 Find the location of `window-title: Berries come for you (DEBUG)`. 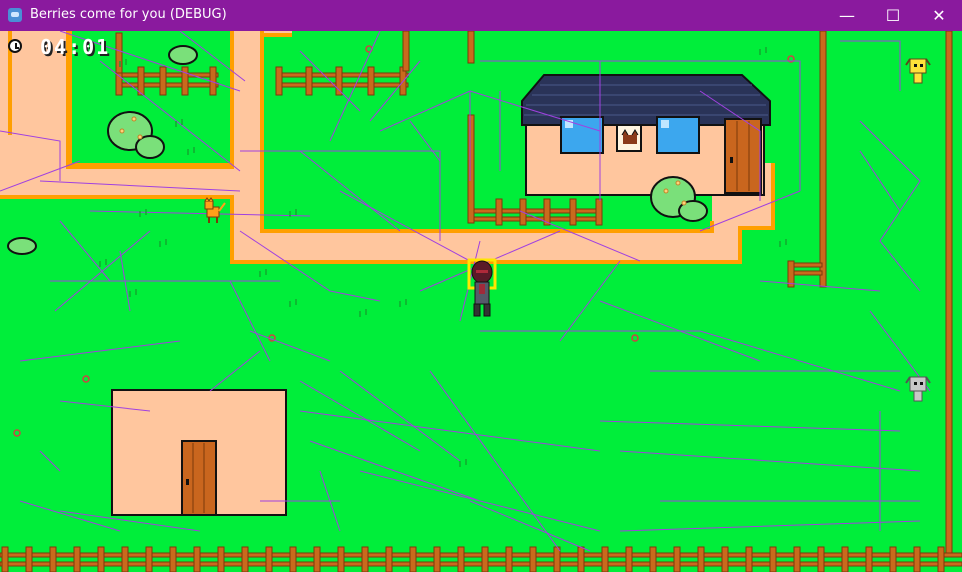

window-title: Berries come for you (DEBUG) is located at coordinates (128, 14).